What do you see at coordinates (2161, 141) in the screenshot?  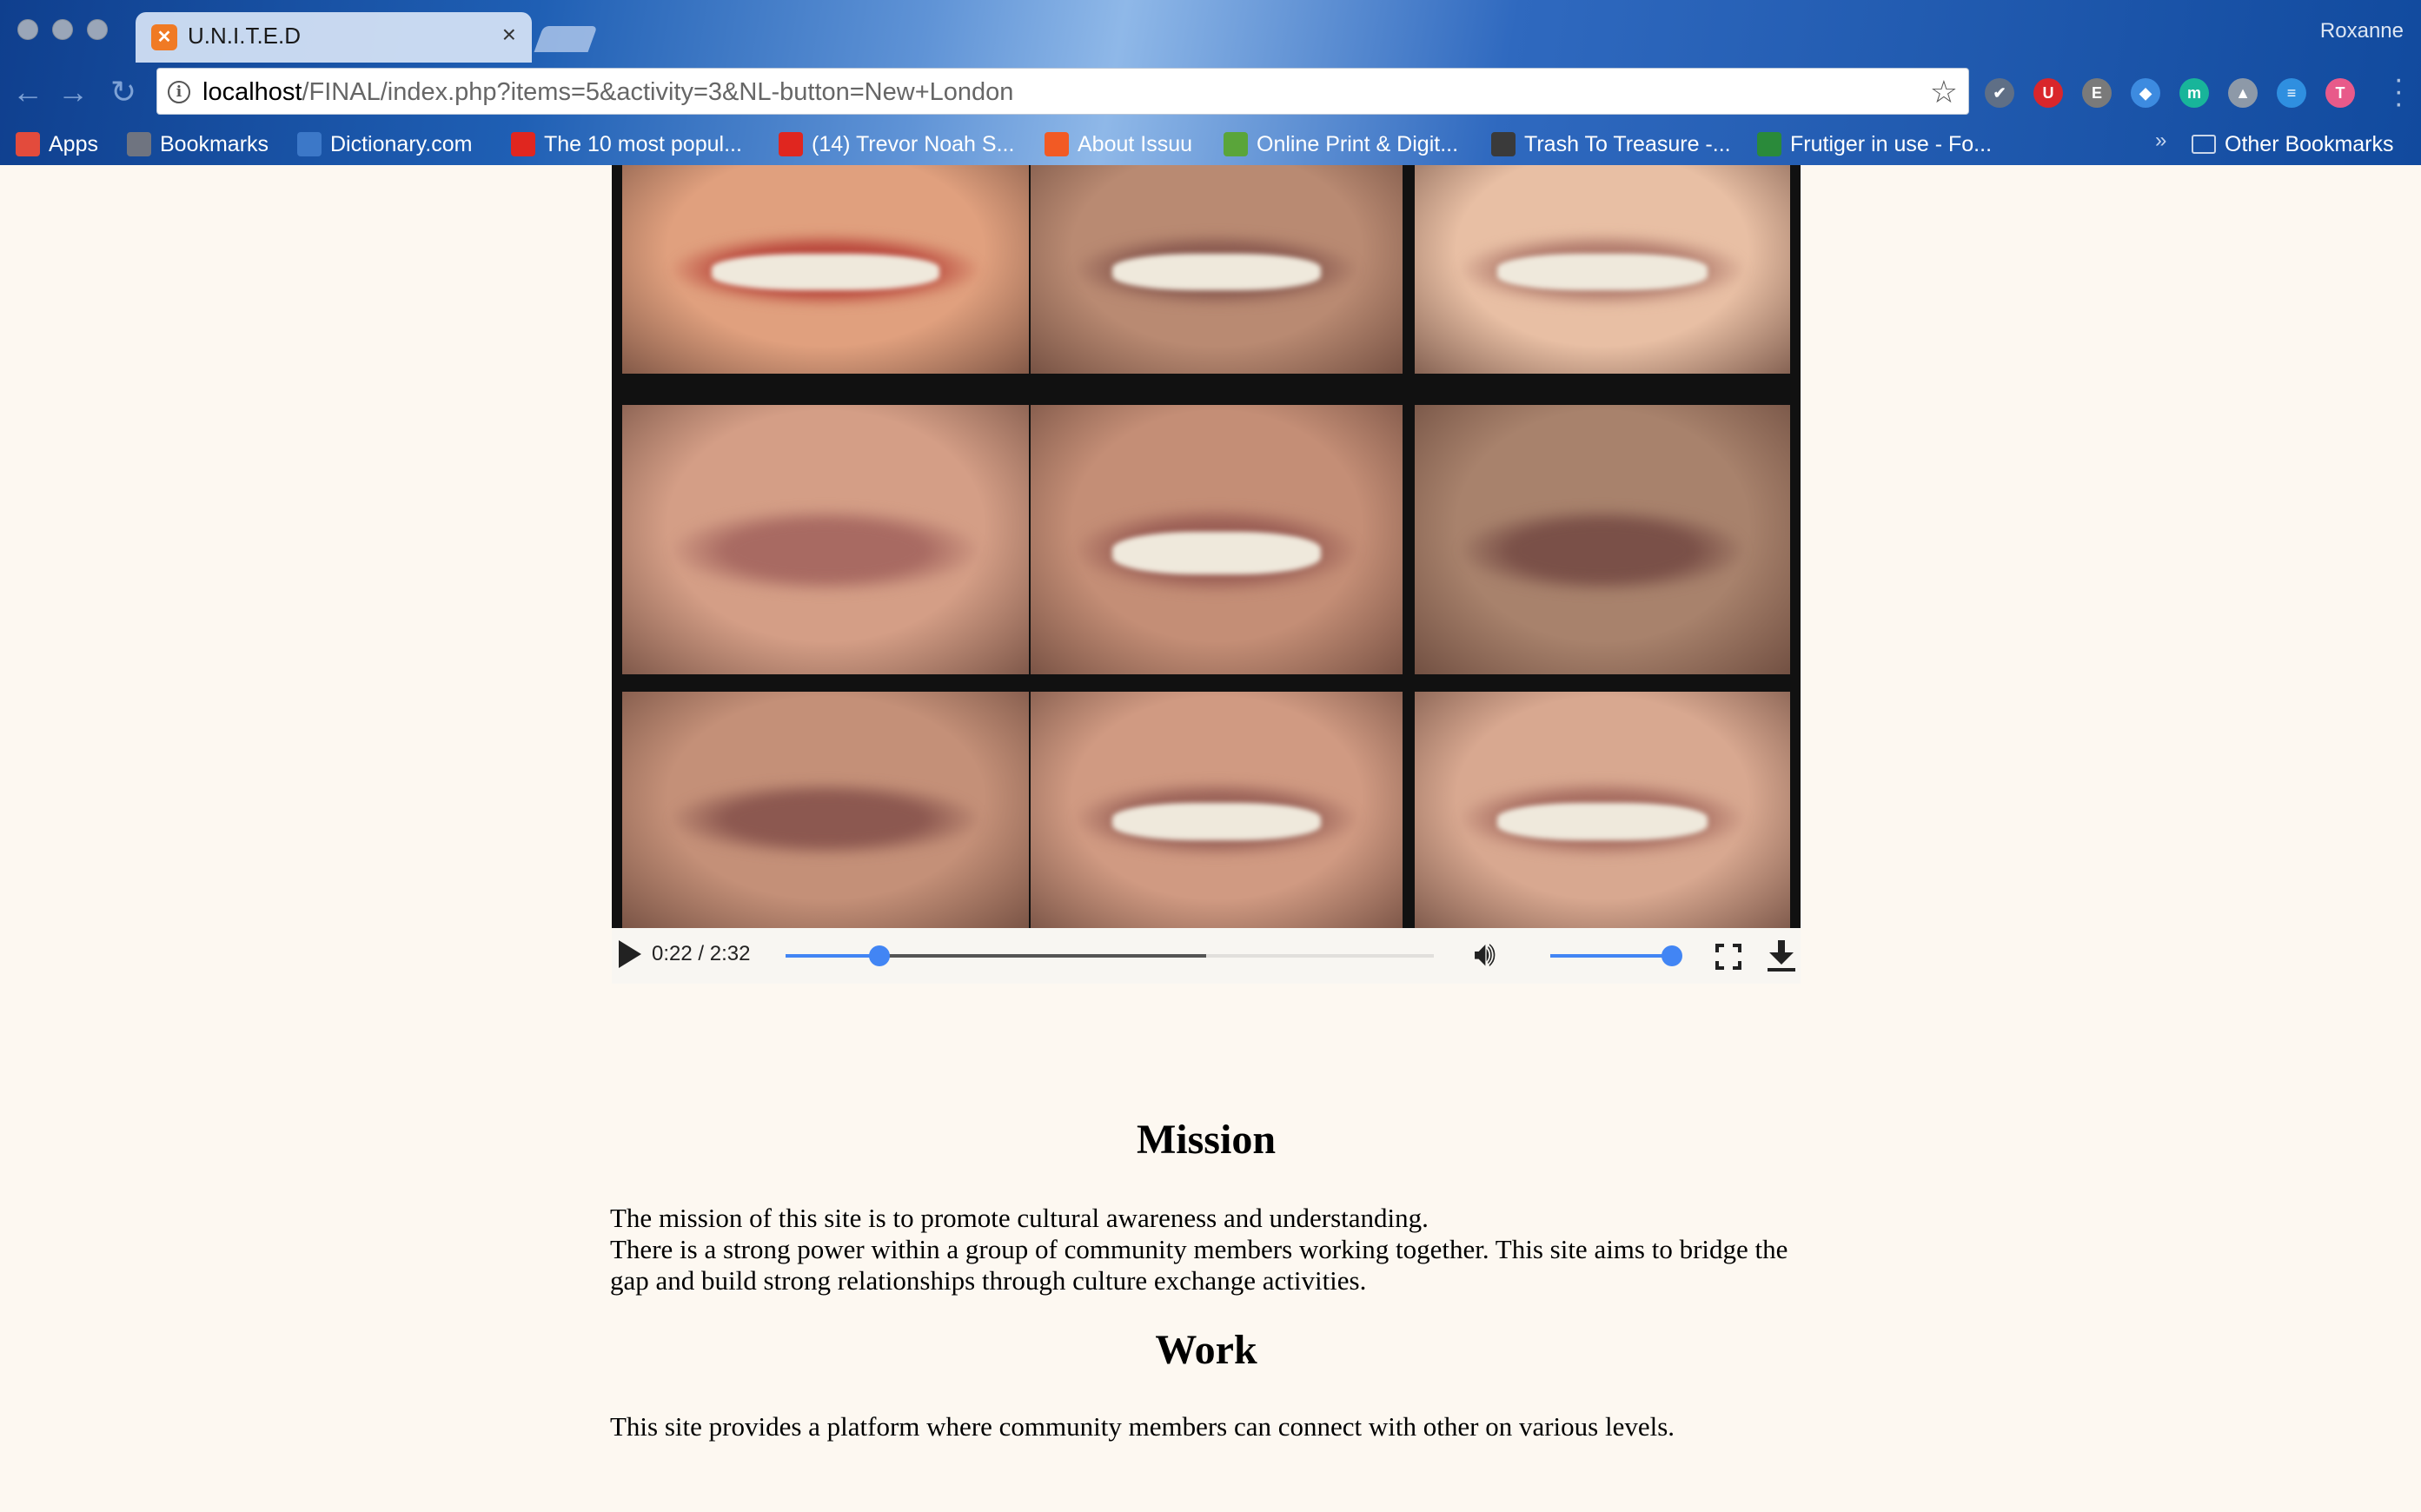 I see `bookmarks-overflow-icon: »` at bounding box center [2161, 141].